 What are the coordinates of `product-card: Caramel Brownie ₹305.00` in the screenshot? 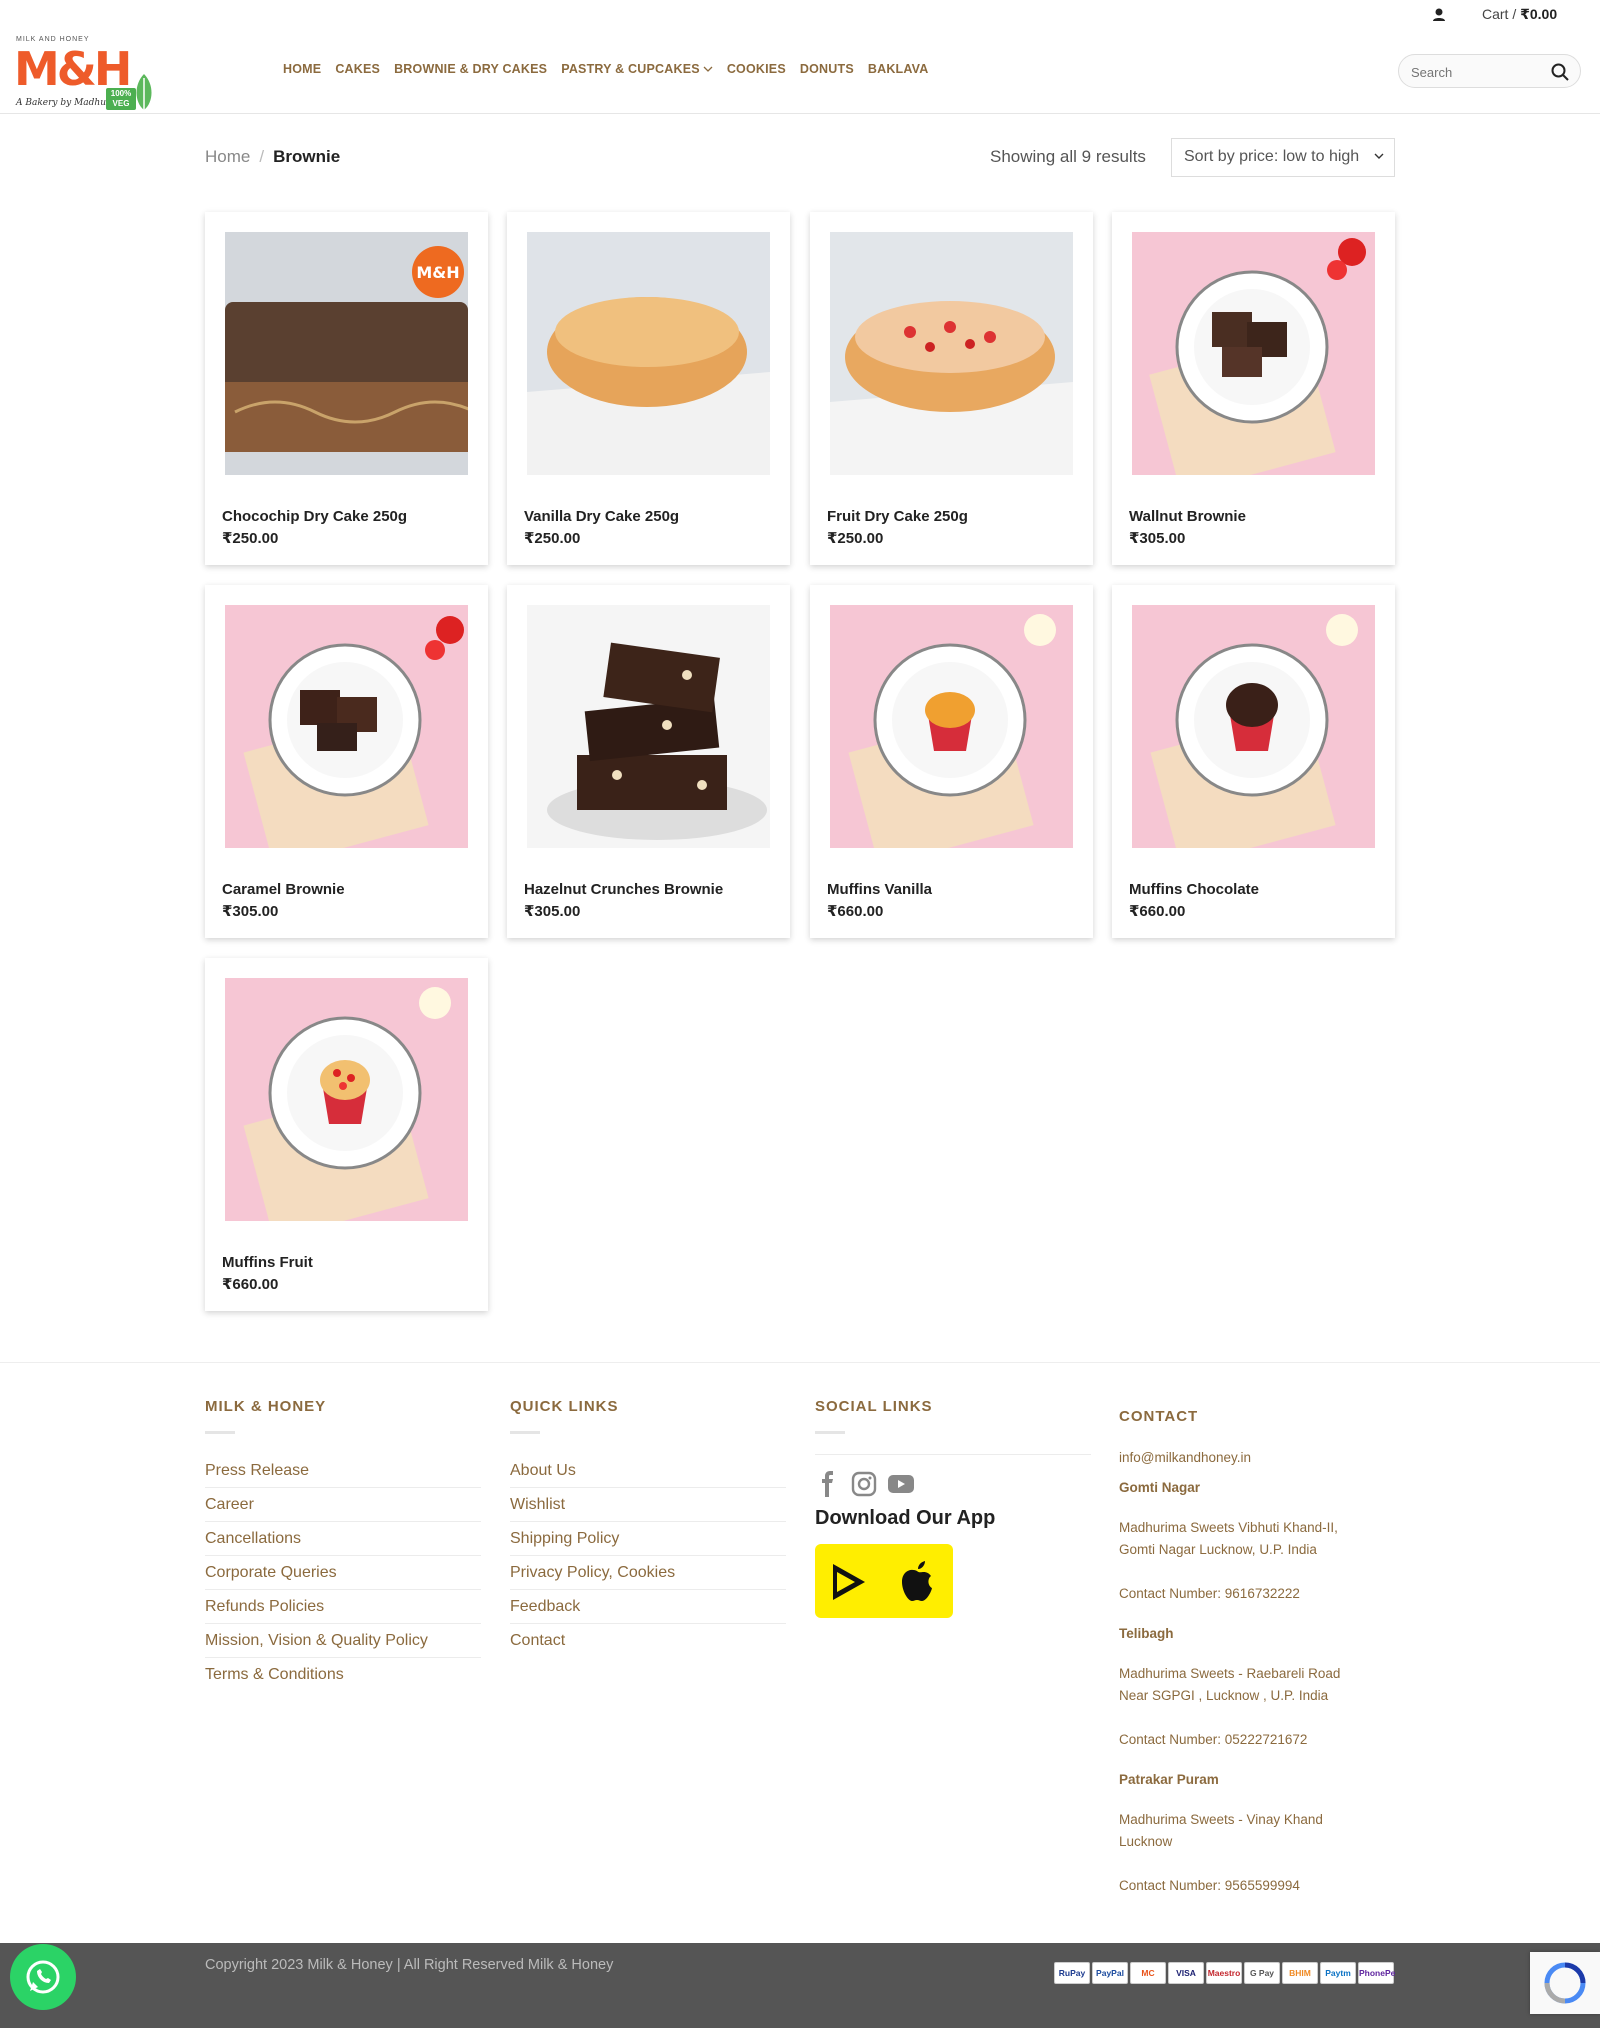 It's located at (346, 761).